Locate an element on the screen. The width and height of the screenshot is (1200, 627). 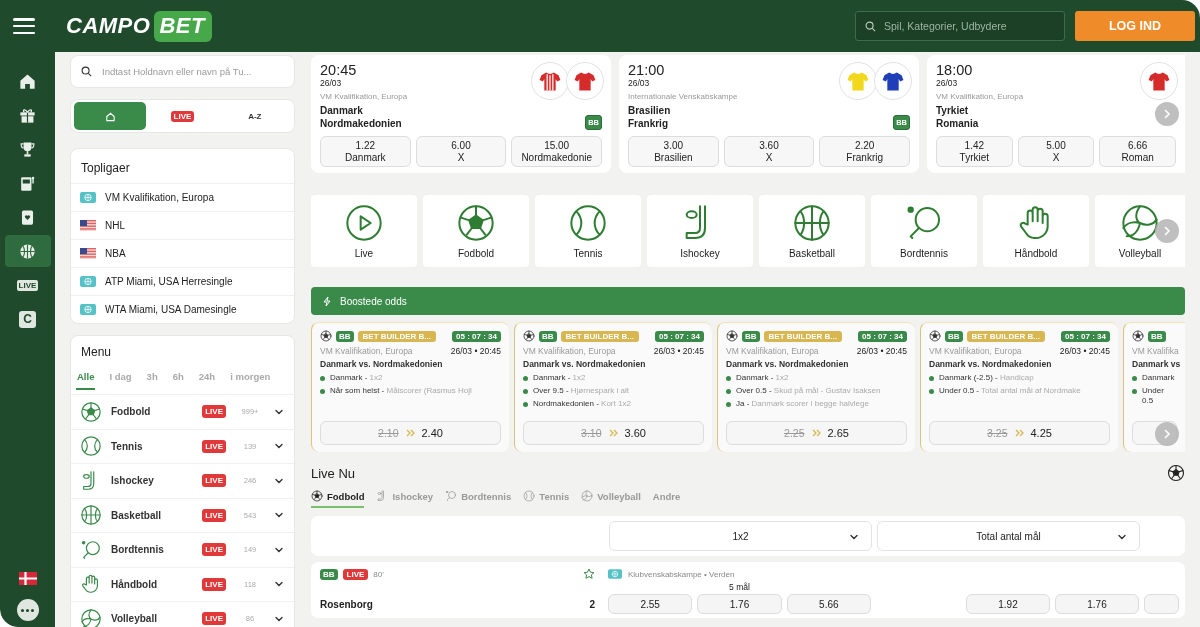
boosted-odds-bar: Boostede odds is located at coordinates (748, 301).